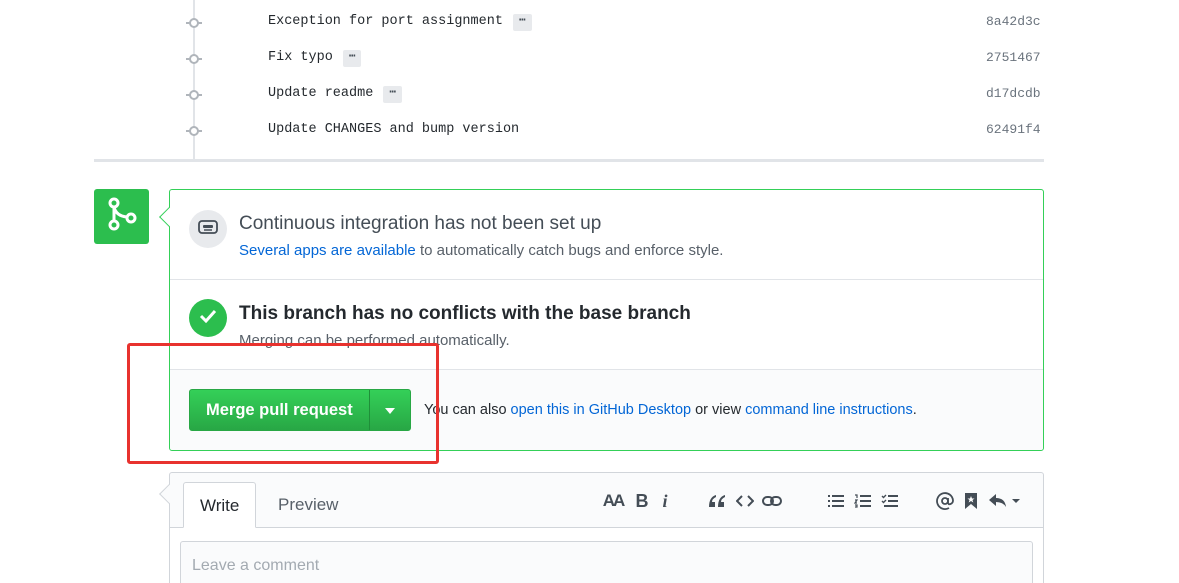 The image size is (1179, 583). I want to click on timeline-divider, so click(569, 160).